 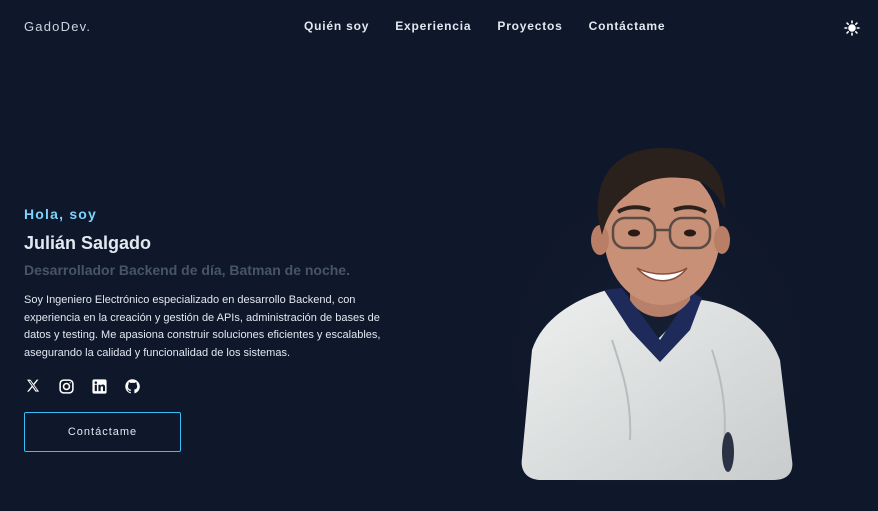 I want to click on nav-link-quien-soy: Quién soy, so click(x=336, y=26).